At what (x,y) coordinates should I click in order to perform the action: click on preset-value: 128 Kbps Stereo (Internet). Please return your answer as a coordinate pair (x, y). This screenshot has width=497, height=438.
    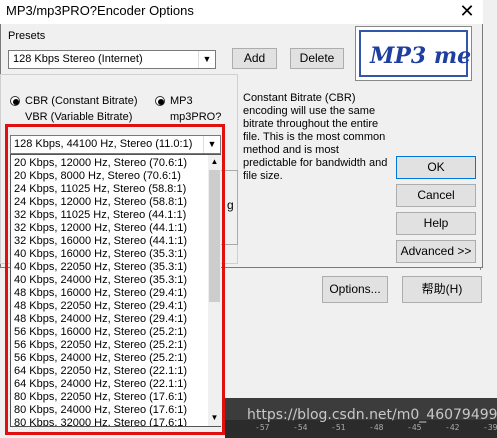
    Looking at the image, I should click on (78, 59).